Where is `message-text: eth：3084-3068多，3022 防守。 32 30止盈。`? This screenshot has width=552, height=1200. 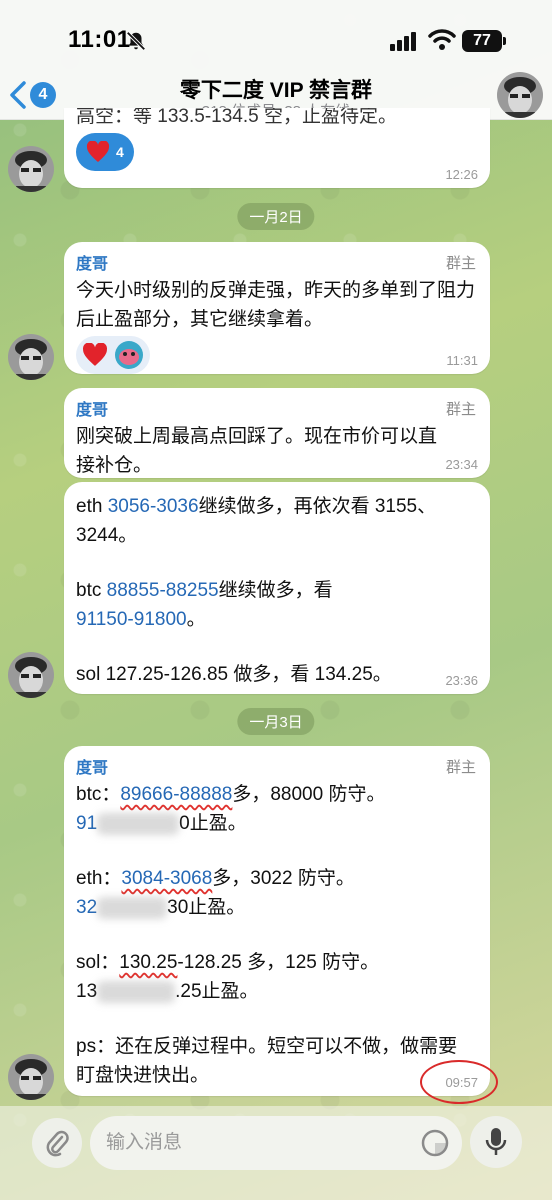 message-text: eth：3084-3068多，3022 防守。 32 30止盈。 is located at coordinates (277, 893).